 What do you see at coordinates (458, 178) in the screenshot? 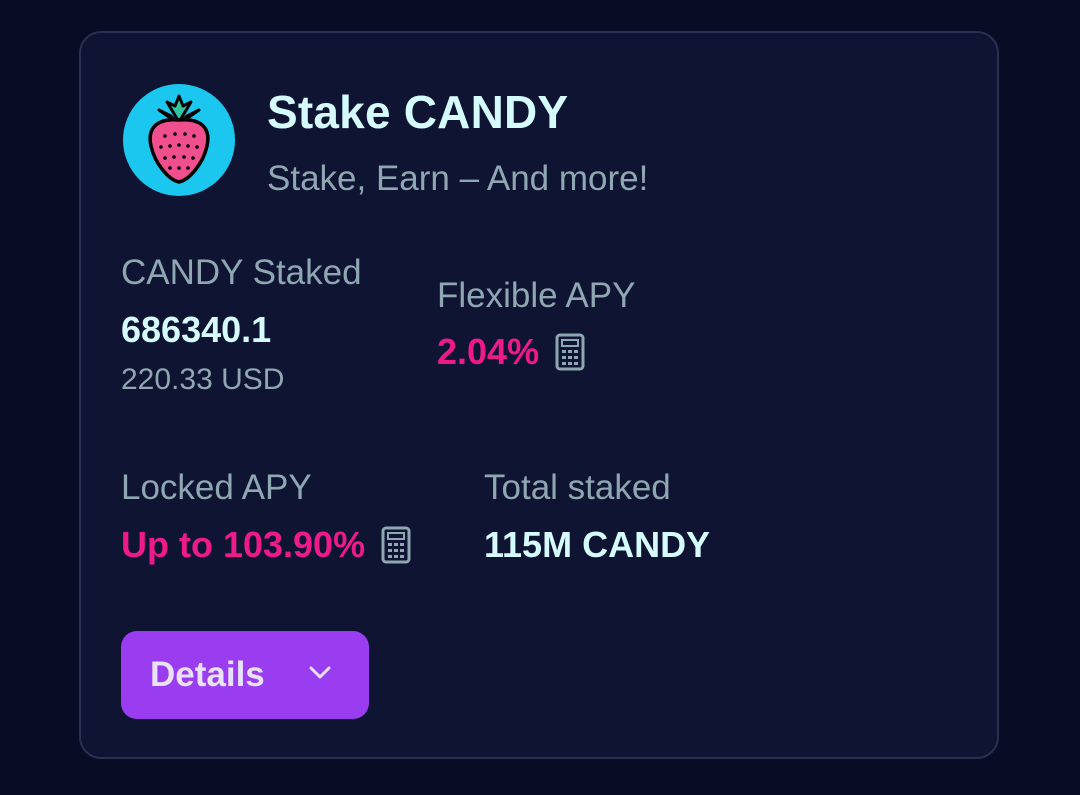
I see `pool-subtitle: Stake, Earn – And more!` at bounding box center [458, 178].